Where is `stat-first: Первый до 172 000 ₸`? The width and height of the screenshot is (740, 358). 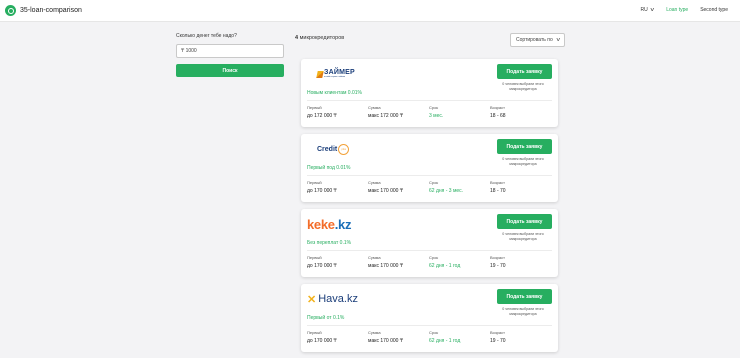
stat-first: Первый до 172 000 ₸ is located at coordinates (322, 112).